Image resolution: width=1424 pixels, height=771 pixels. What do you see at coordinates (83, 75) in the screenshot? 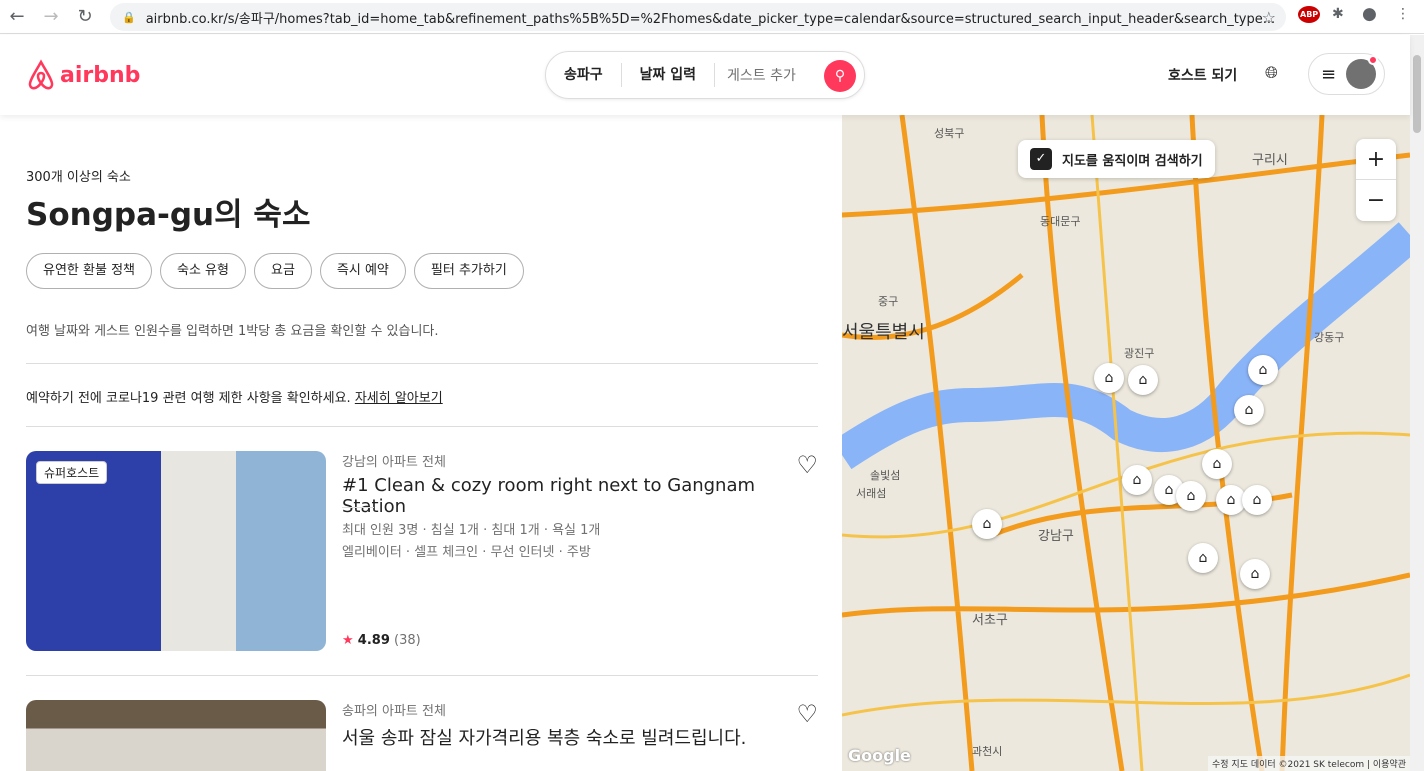
I see `airbnb-logo: airbnb` at bounding box center [83, 75].